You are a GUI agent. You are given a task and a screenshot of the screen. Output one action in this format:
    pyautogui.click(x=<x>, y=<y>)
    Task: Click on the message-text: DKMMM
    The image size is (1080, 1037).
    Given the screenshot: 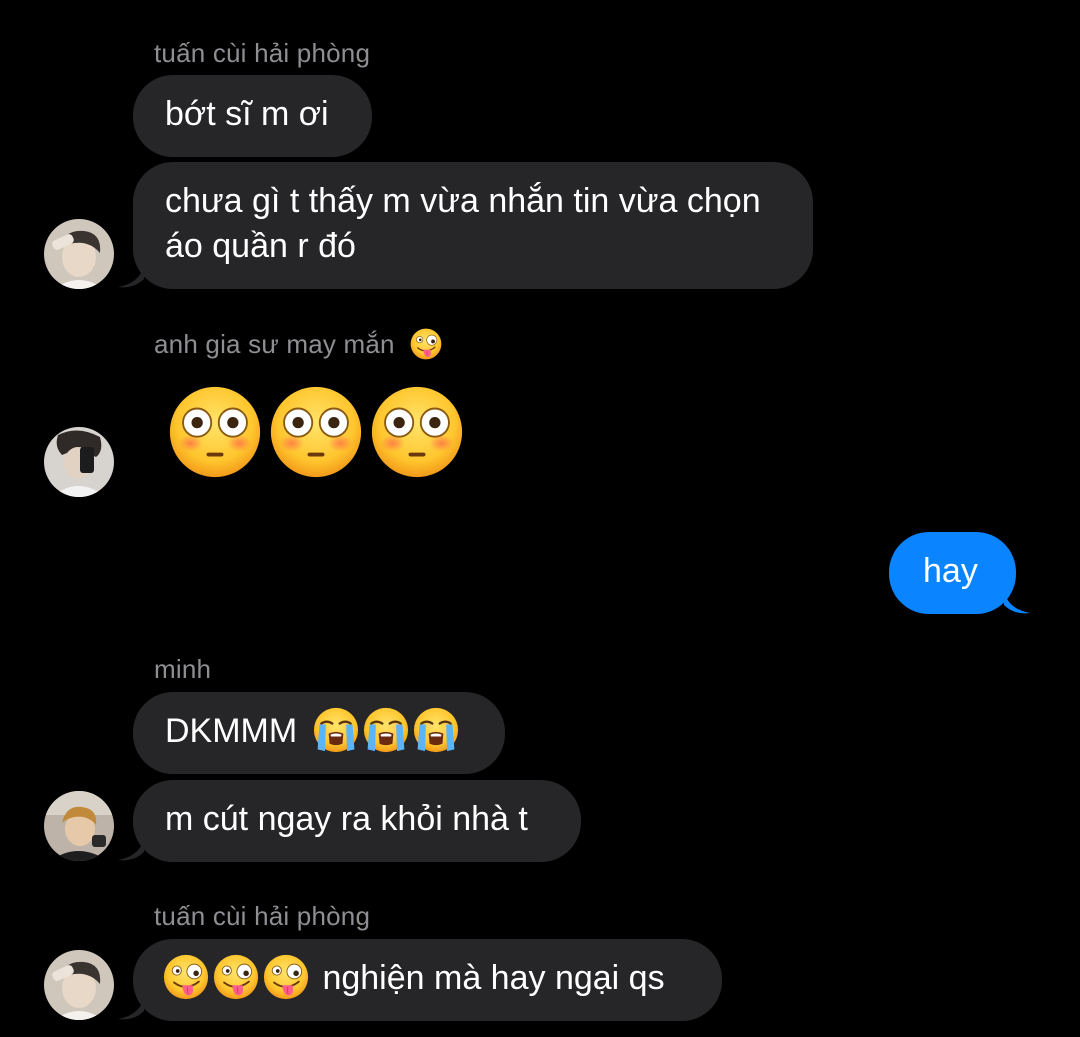 What is the action you would take?
    pyautogui.click(x=231, y=731)
    